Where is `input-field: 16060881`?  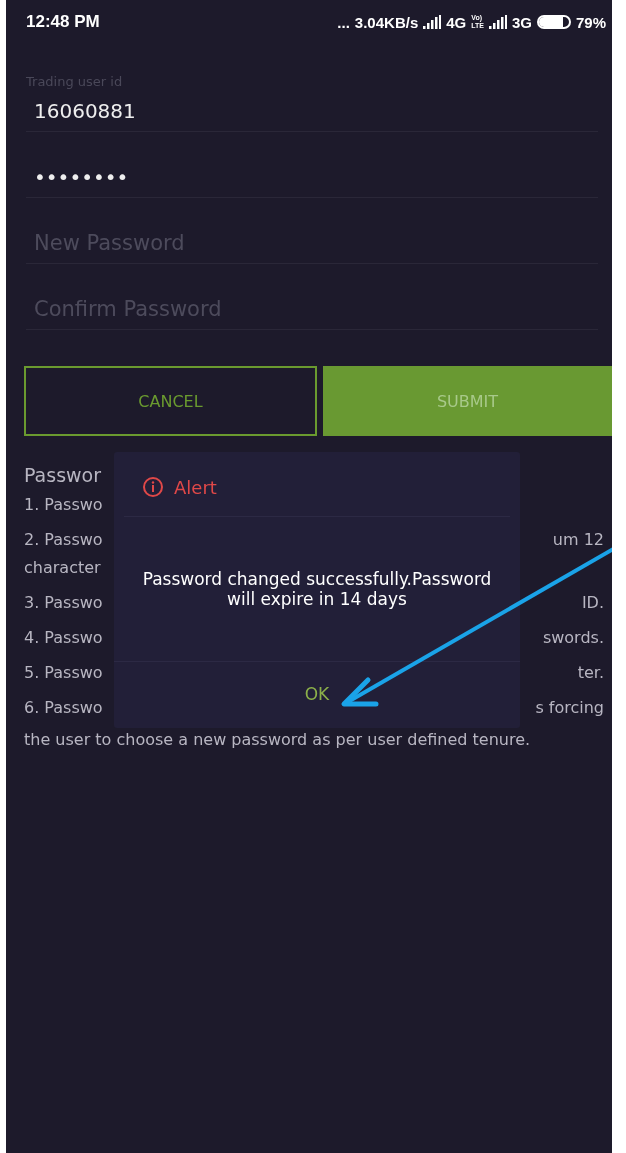 input-field: 16060881 is located at coordinates (316, 111).